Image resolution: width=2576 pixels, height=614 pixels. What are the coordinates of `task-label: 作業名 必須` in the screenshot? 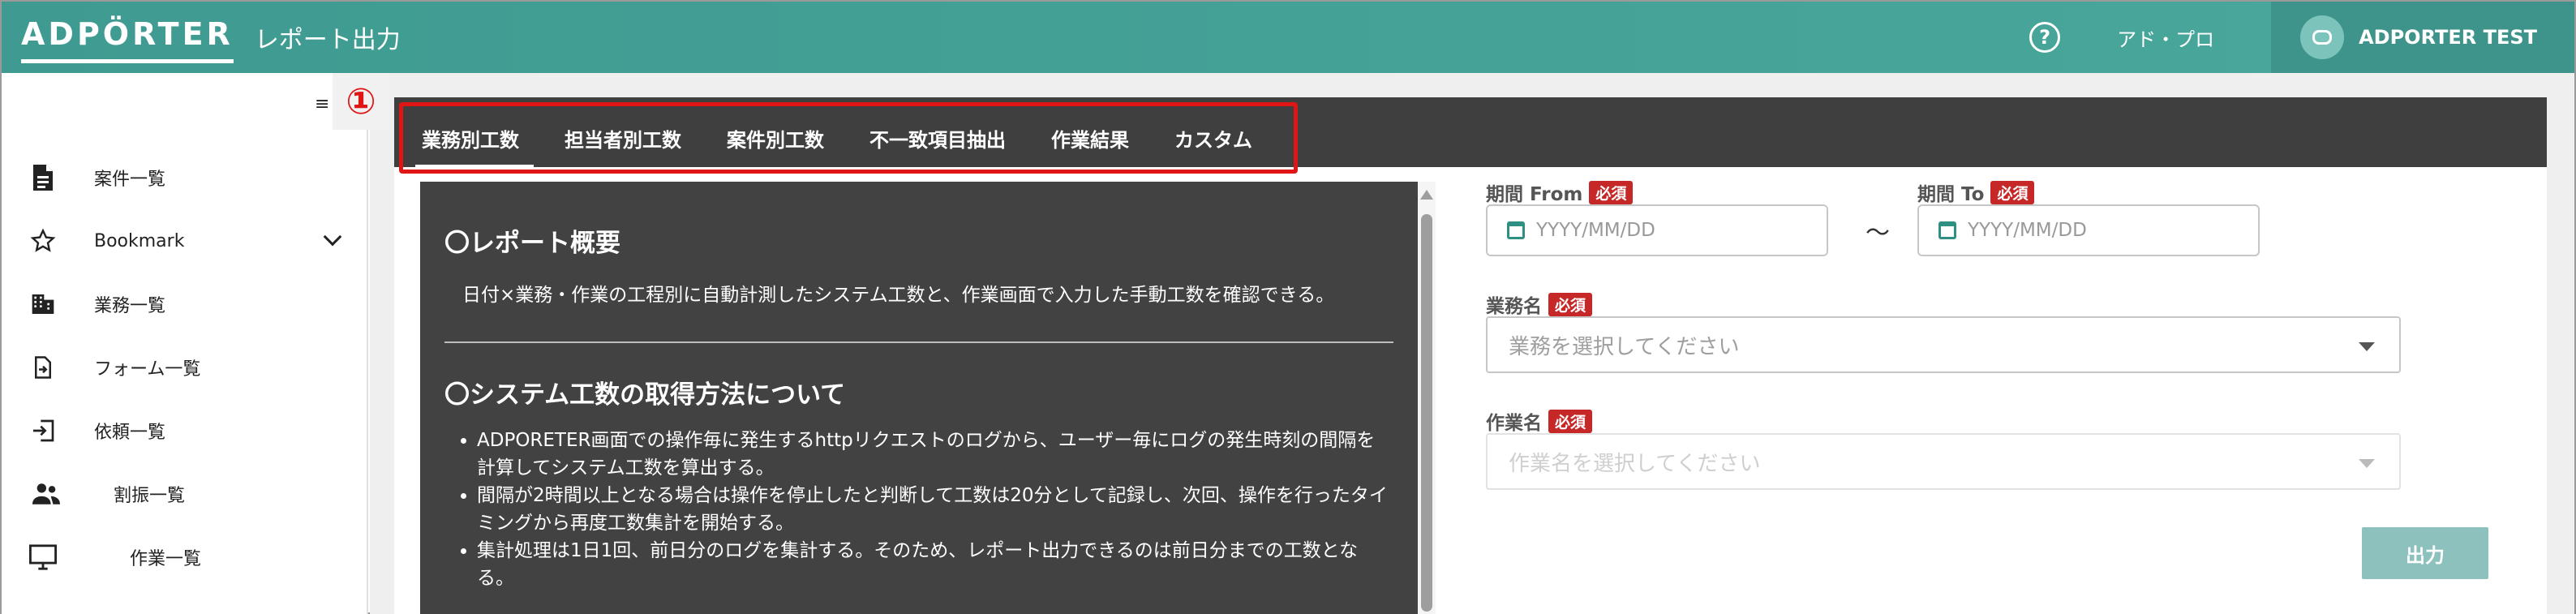 It's located at (1539, 421).